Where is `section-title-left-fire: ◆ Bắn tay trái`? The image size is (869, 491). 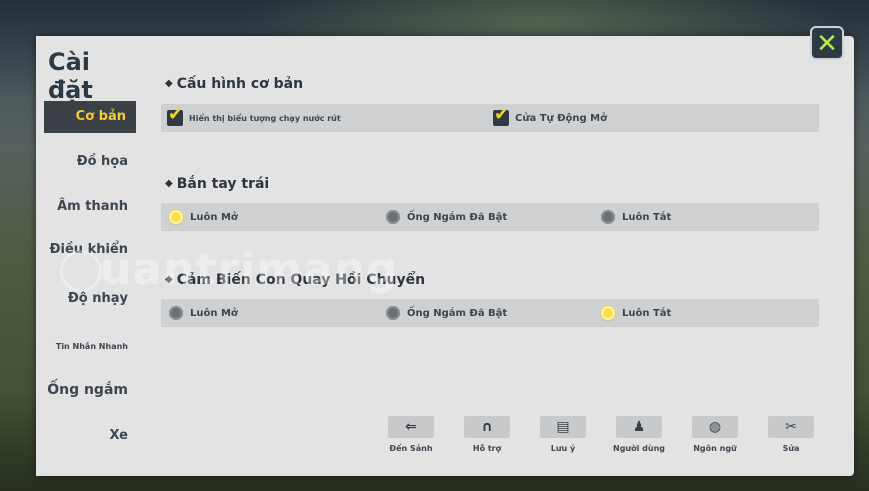 section-title-left-fire: ◆ Bắn tay trái is located at coordinates (217, 184).